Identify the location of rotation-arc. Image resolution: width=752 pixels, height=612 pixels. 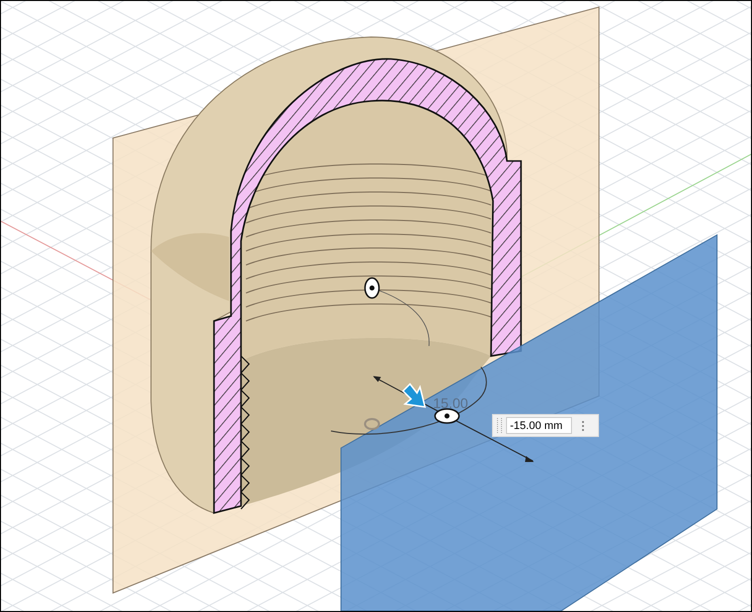
(408, 361).